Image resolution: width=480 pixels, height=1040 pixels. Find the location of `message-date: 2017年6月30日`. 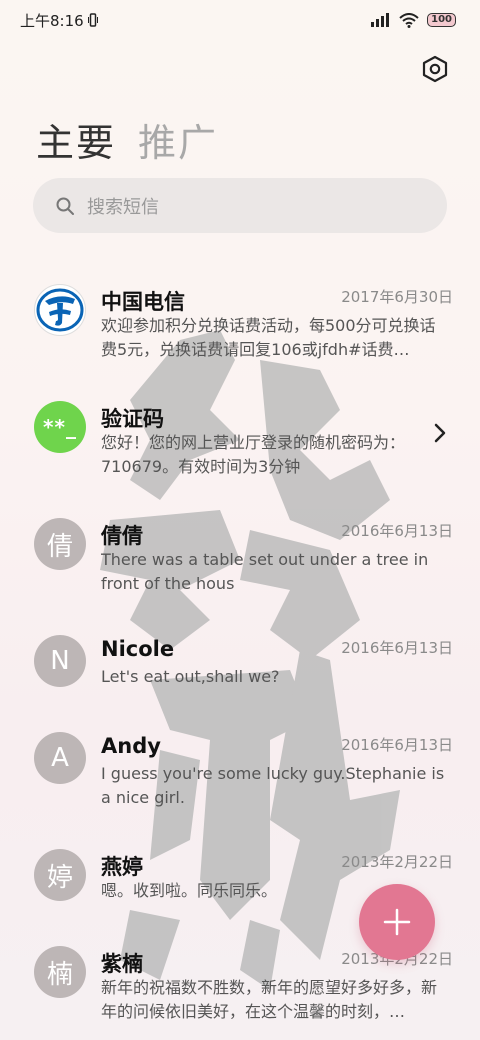

message-date: 2017年6月30日 is located at coordinates (397, 297).